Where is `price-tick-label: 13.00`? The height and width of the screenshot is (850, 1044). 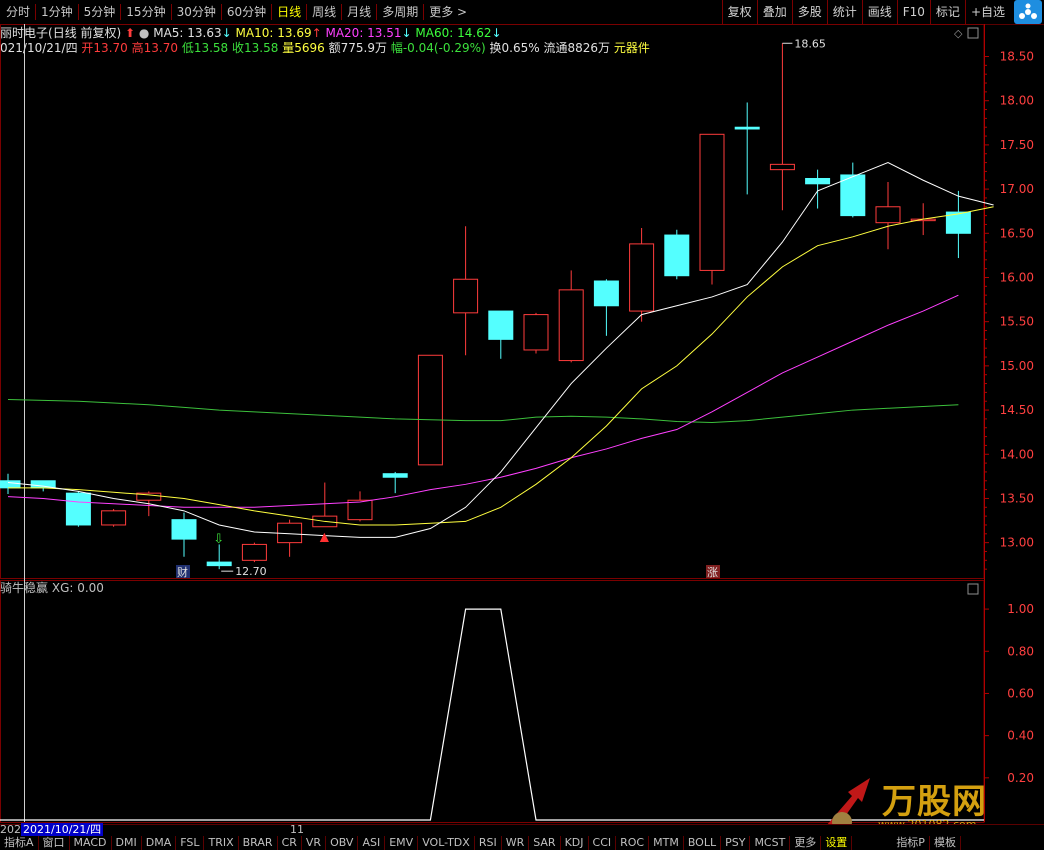 price-tick-label: 13.00 is located at coordinates (1017, 543).